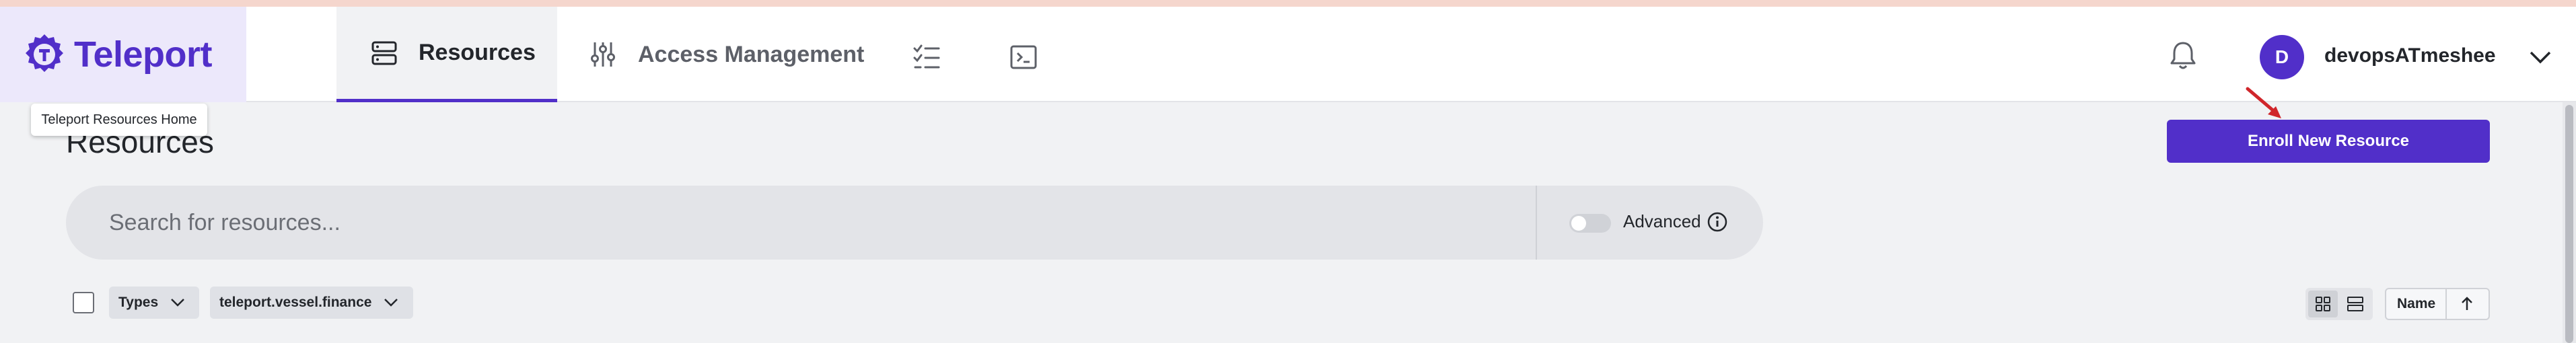  Describe the element at coordinates (2467, 304) in the screenshot. I see `arrow-up-icon` at that location.